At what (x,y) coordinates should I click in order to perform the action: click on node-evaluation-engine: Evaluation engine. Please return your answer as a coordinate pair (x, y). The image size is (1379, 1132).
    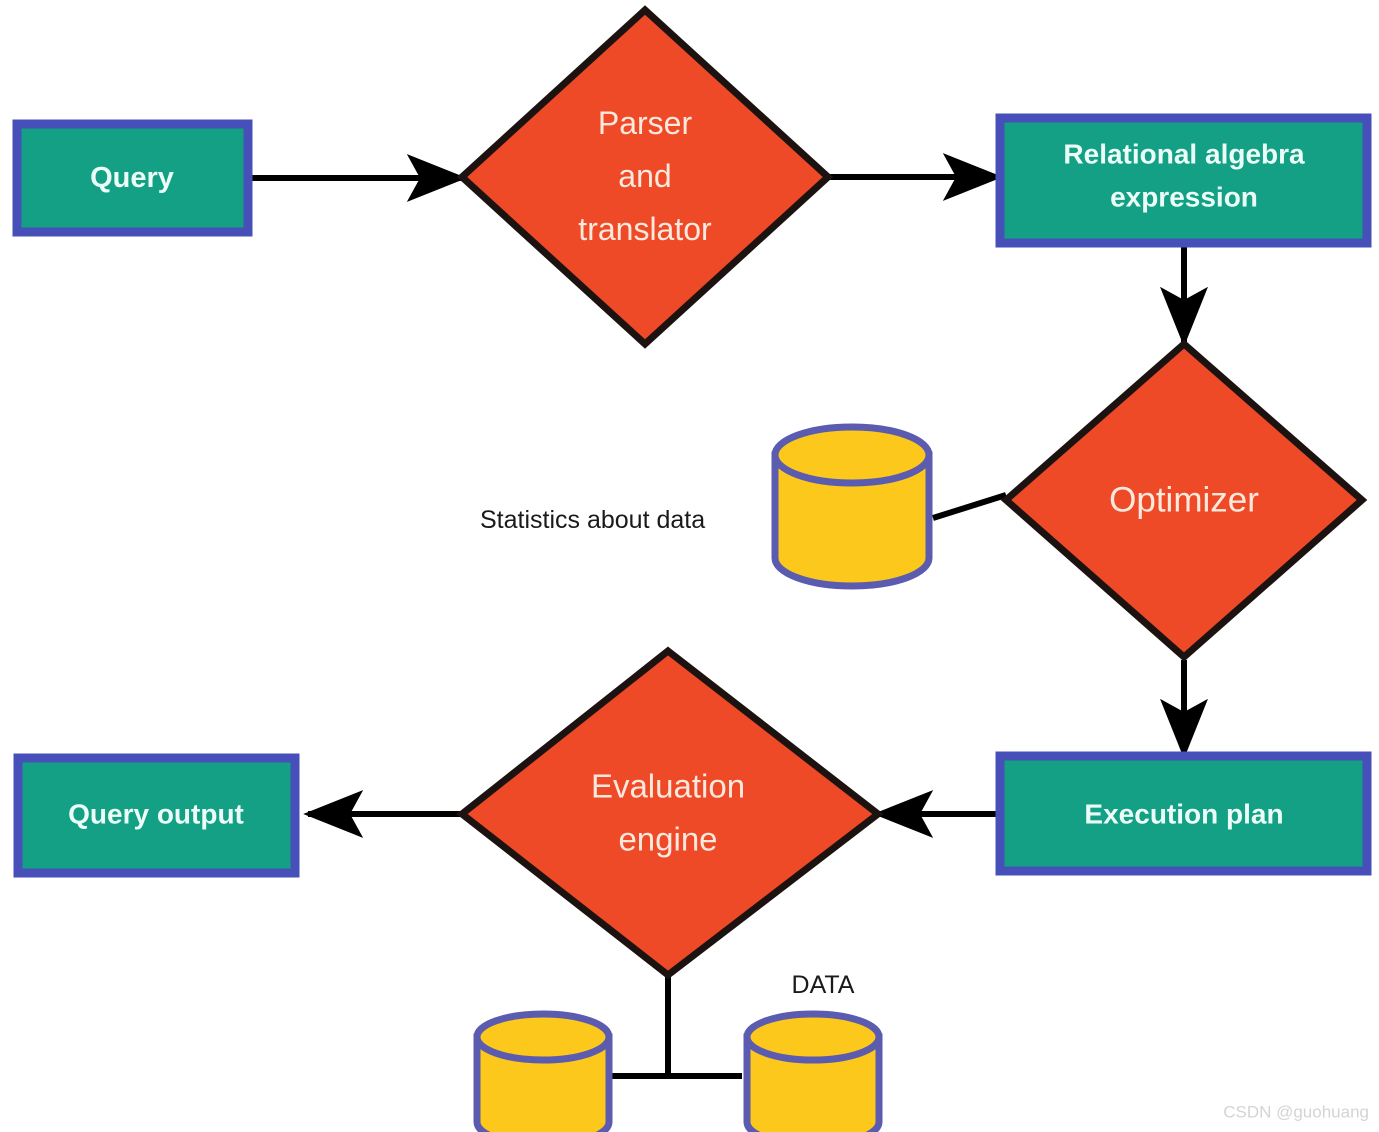
    Looking at the image, I should click on (670, 813).